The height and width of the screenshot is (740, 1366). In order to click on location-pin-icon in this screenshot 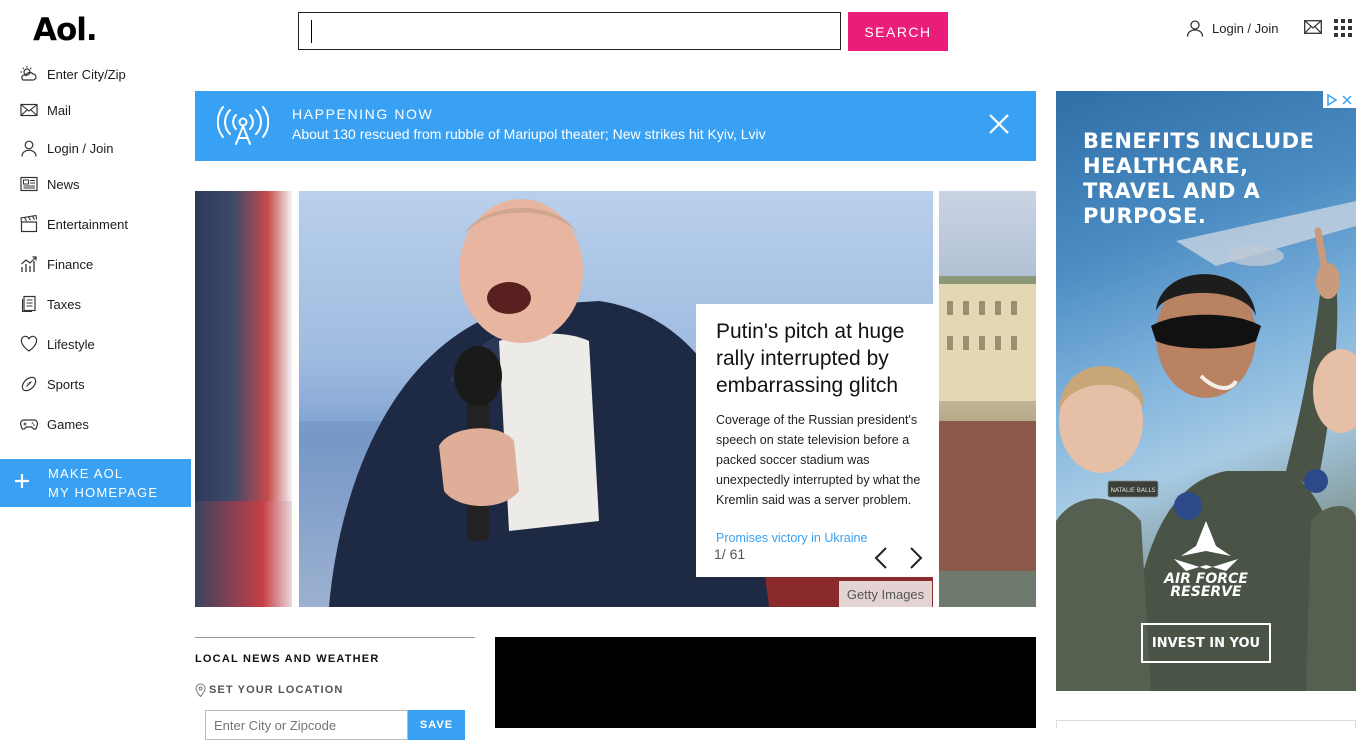, I will do `click(200, 690)`.